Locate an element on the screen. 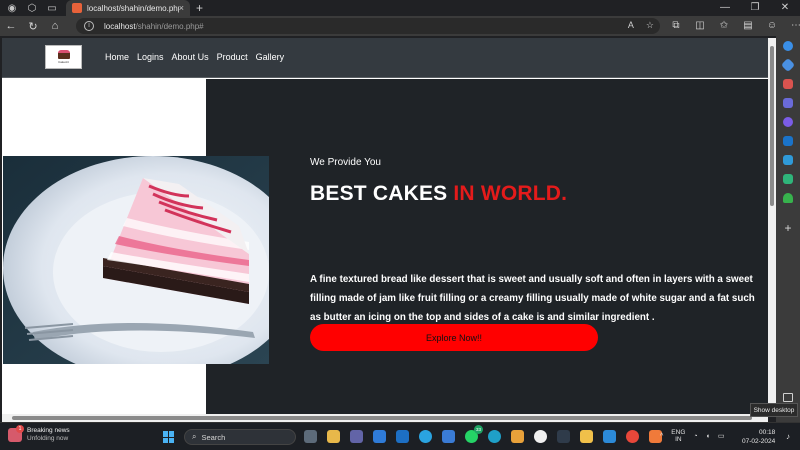 This screenshot has height=450, width=800. news-widget: 1 Breaking news Unfolding now is located at coordinates (39, 434).